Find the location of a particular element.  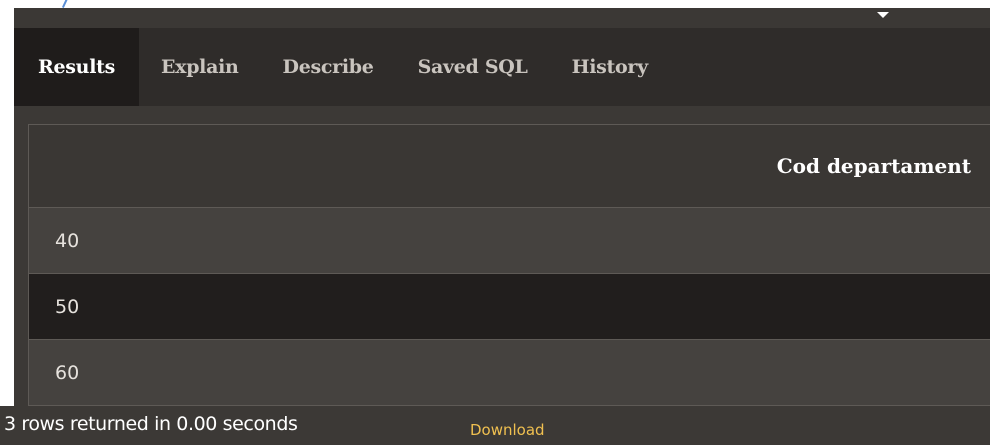

tab-results: Results is located at coordinates (76, 67).